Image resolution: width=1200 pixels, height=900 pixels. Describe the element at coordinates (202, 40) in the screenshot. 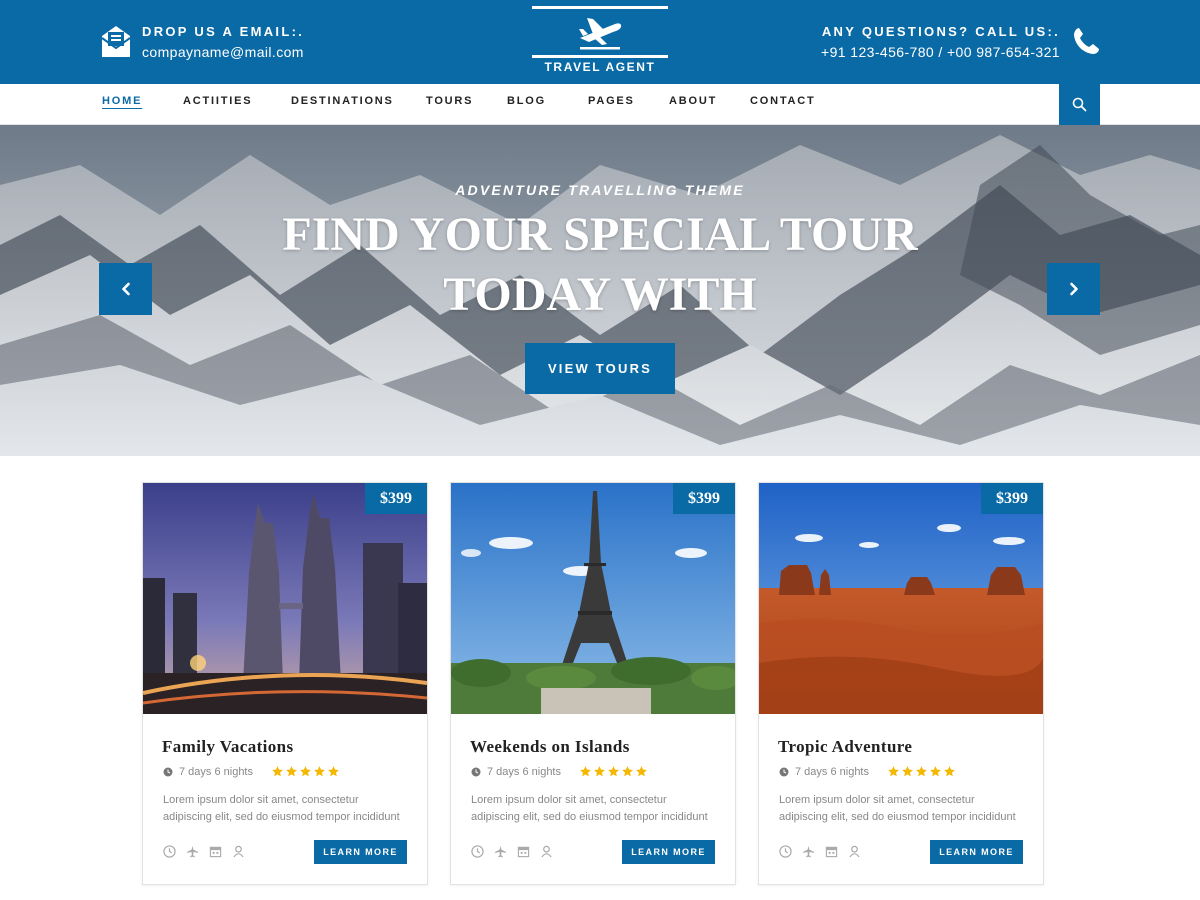

I see `email-contact: DROP US A EMAIL:. compayname@mail.com` at that location.